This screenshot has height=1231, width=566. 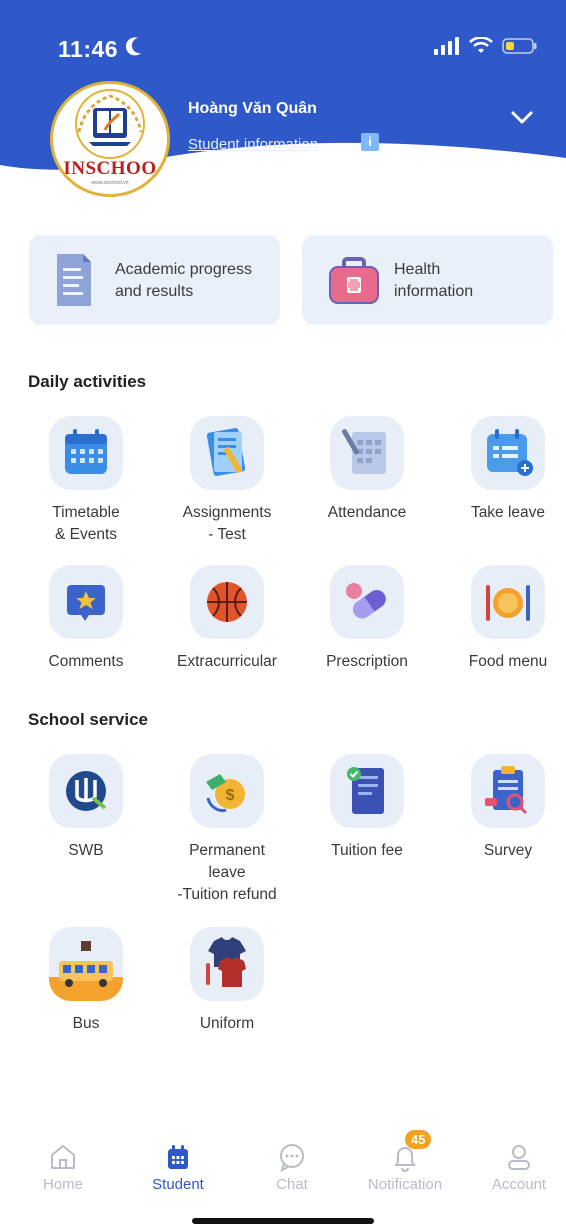 What do you see at coordinates (227, 512) in the screenshot?
I see `assignments-label-line1: Assignments` at bounding box center [227, 512].